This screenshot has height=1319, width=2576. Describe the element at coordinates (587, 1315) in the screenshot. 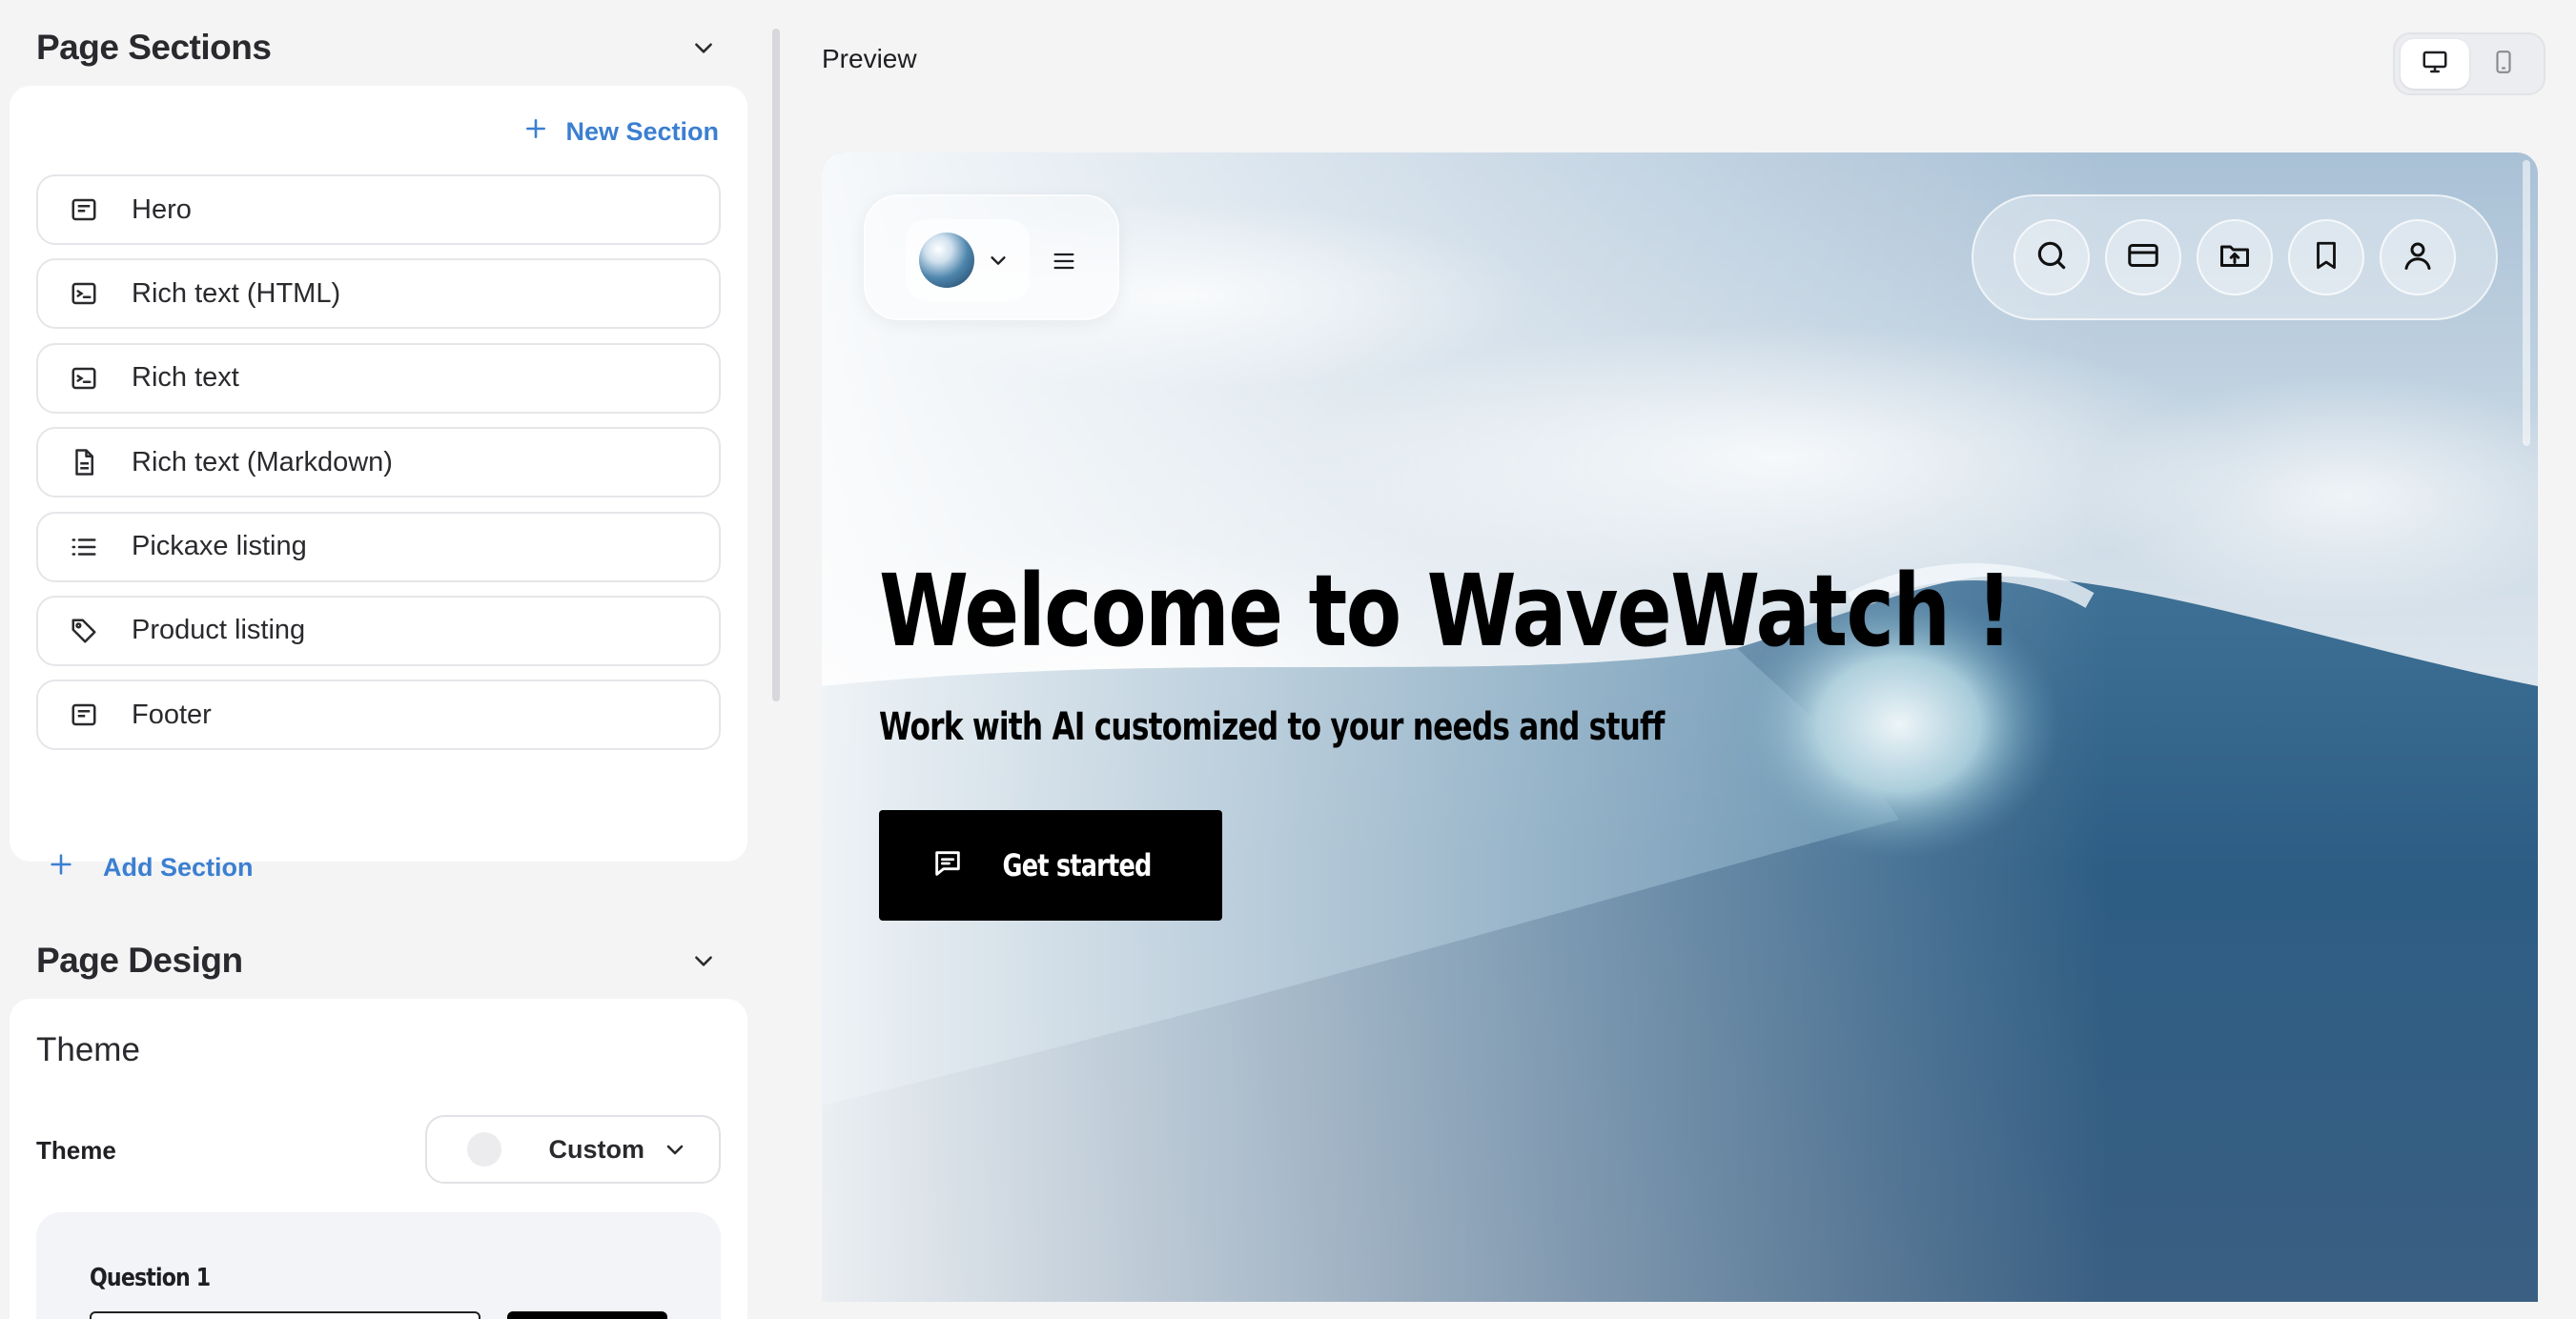

I see `question-button-preview` at that location.